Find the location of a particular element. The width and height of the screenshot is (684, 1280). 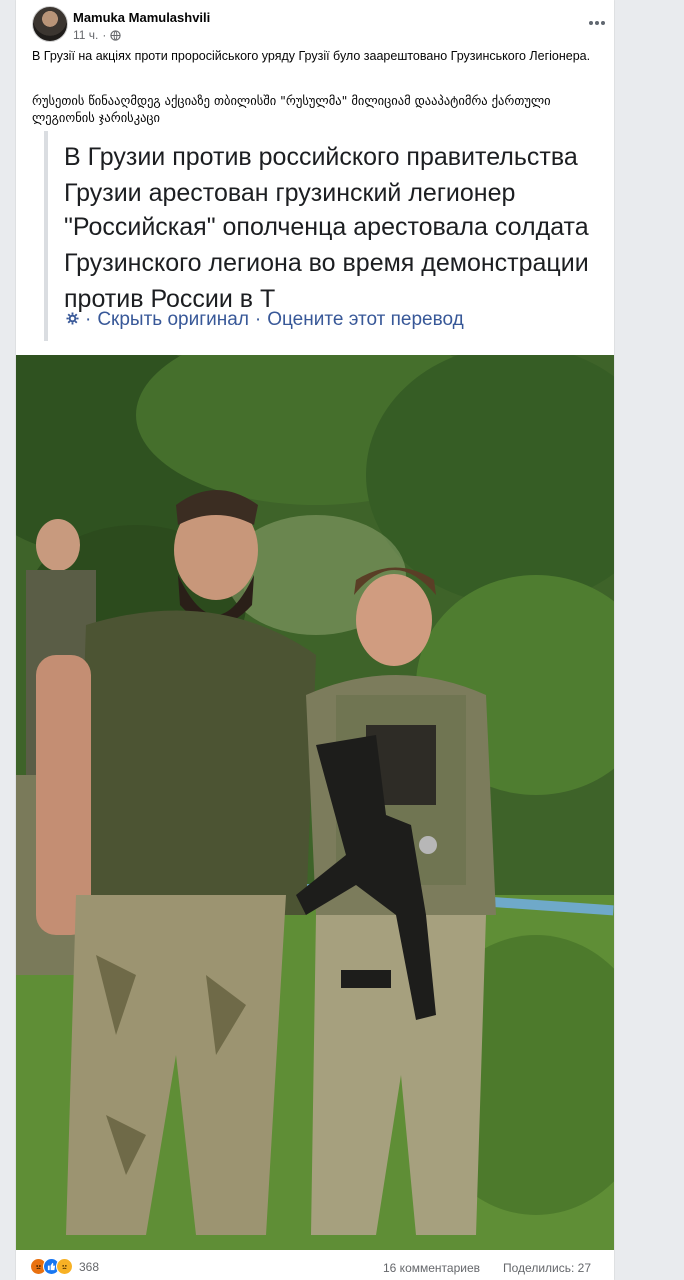

reactions-count: 368 is located at coordinates (89, 1266).